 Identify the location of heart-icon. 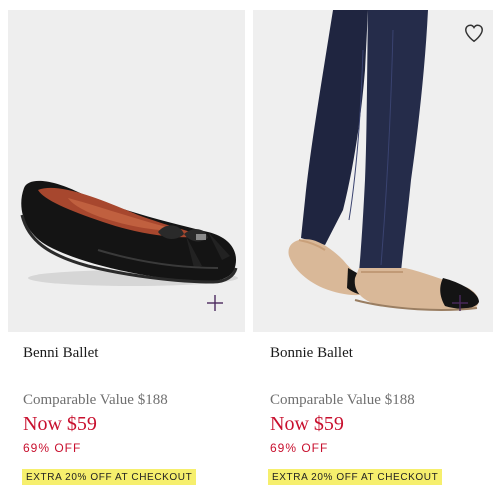
(474, 33).